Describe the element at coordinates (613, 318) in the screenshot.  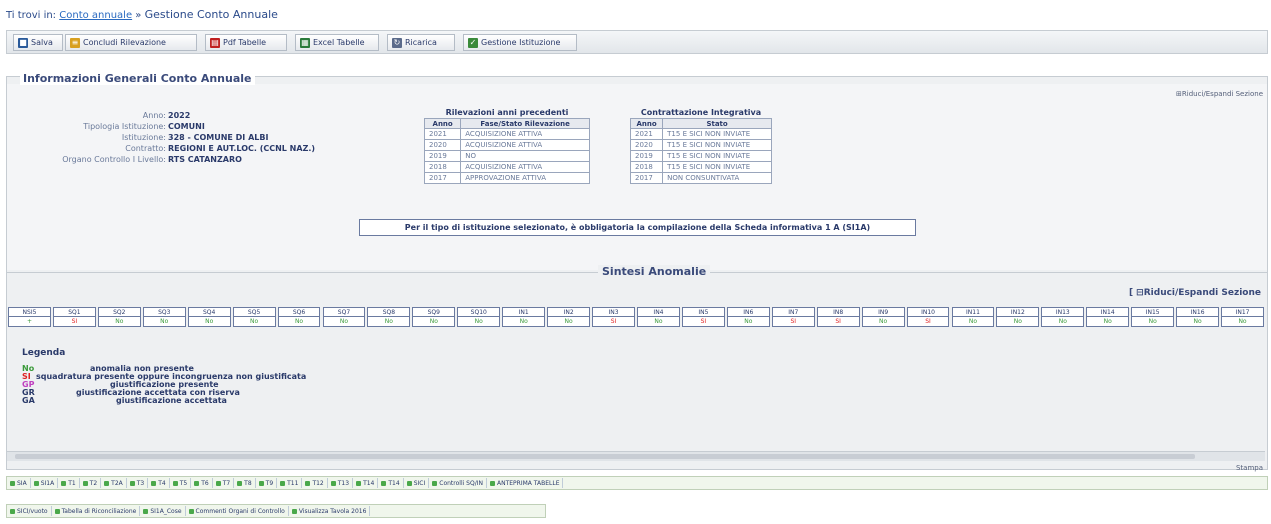
I see `anomalia-col-in3: IN3 SI` at that location.